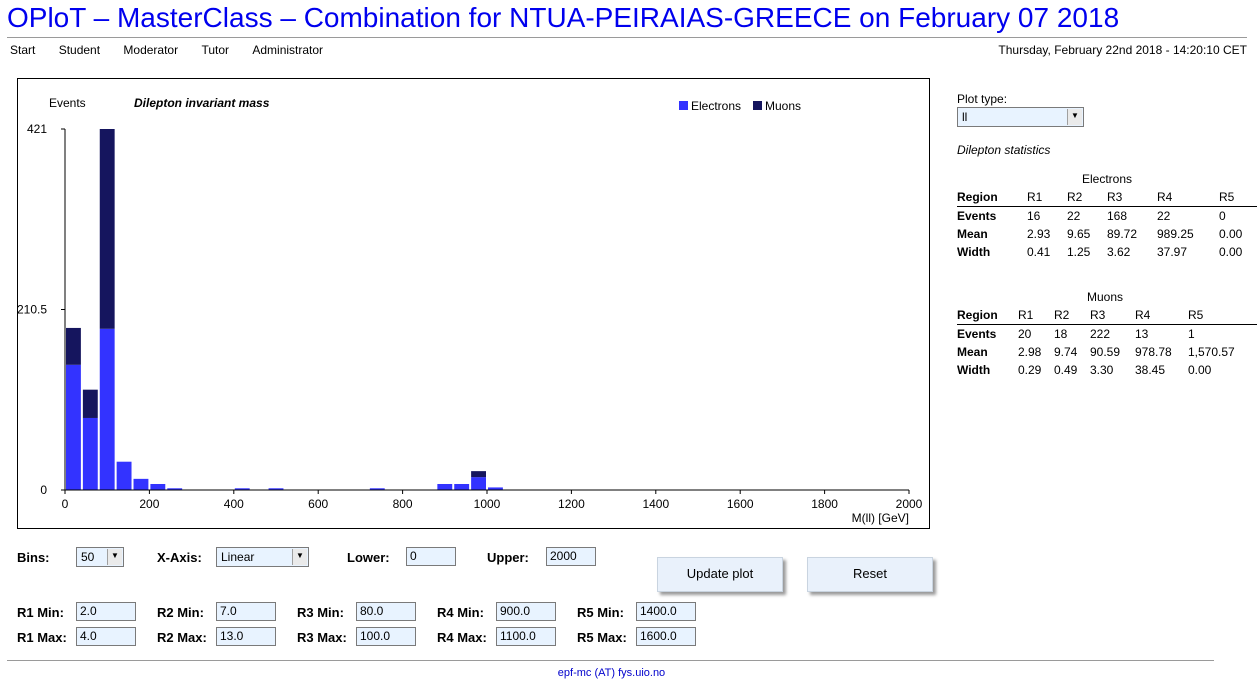 The image size is (1259, 696). Describe the element at coordinates (1191, 334) in the screenshot. I see `table-cell: 1` at that location.